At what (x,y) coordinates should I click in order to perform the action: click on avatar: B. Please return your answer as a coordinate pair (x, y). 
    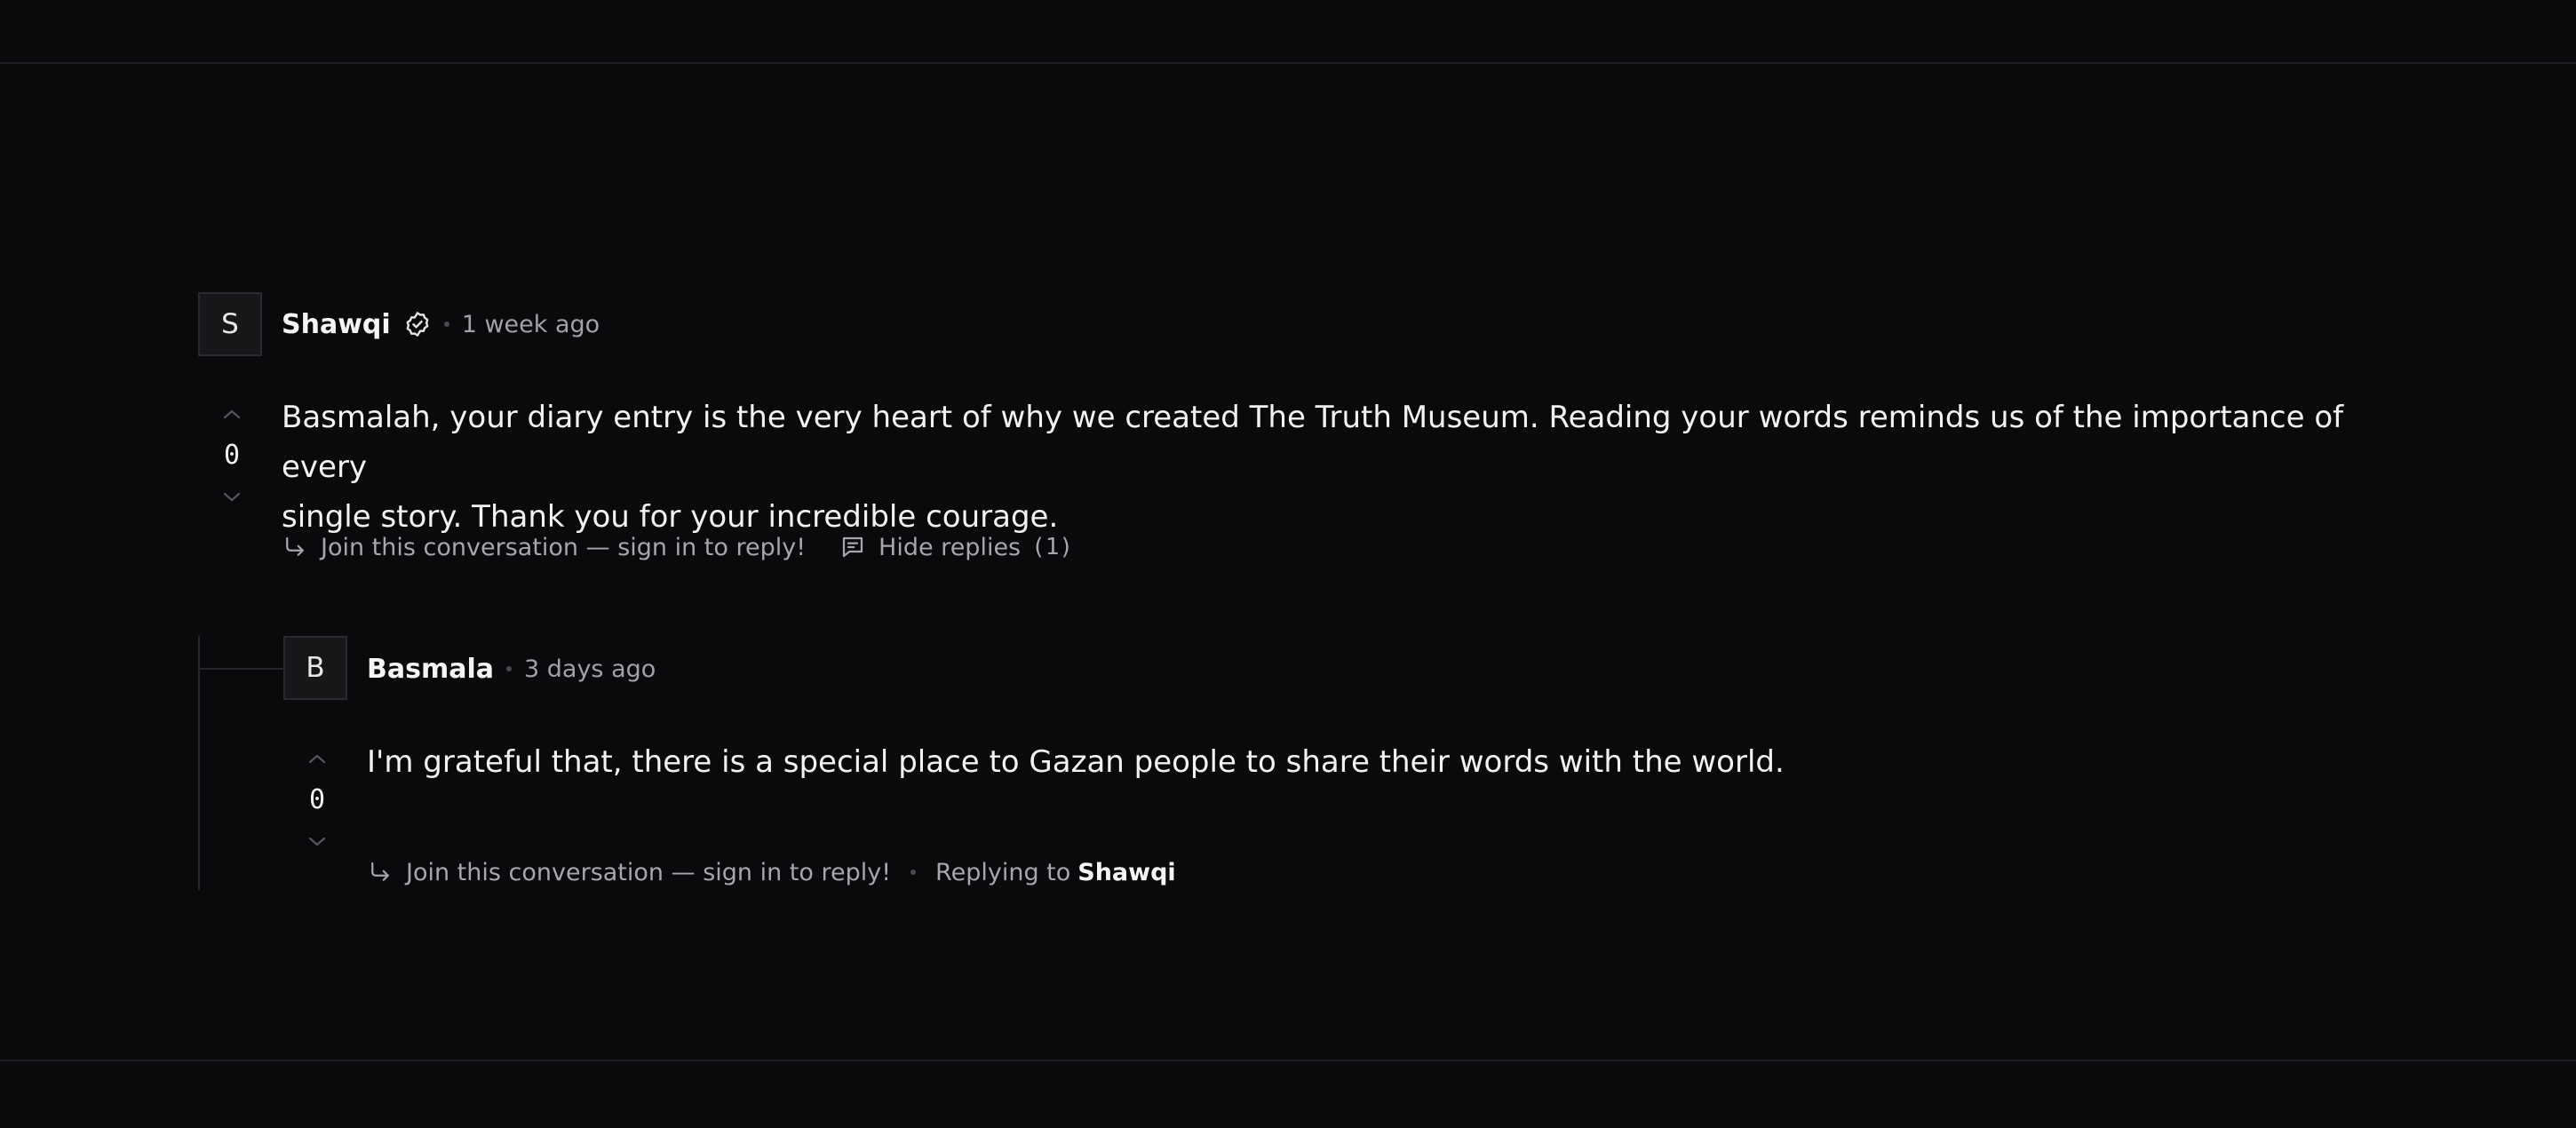
    Looking at the image, I should click on (315, 668).